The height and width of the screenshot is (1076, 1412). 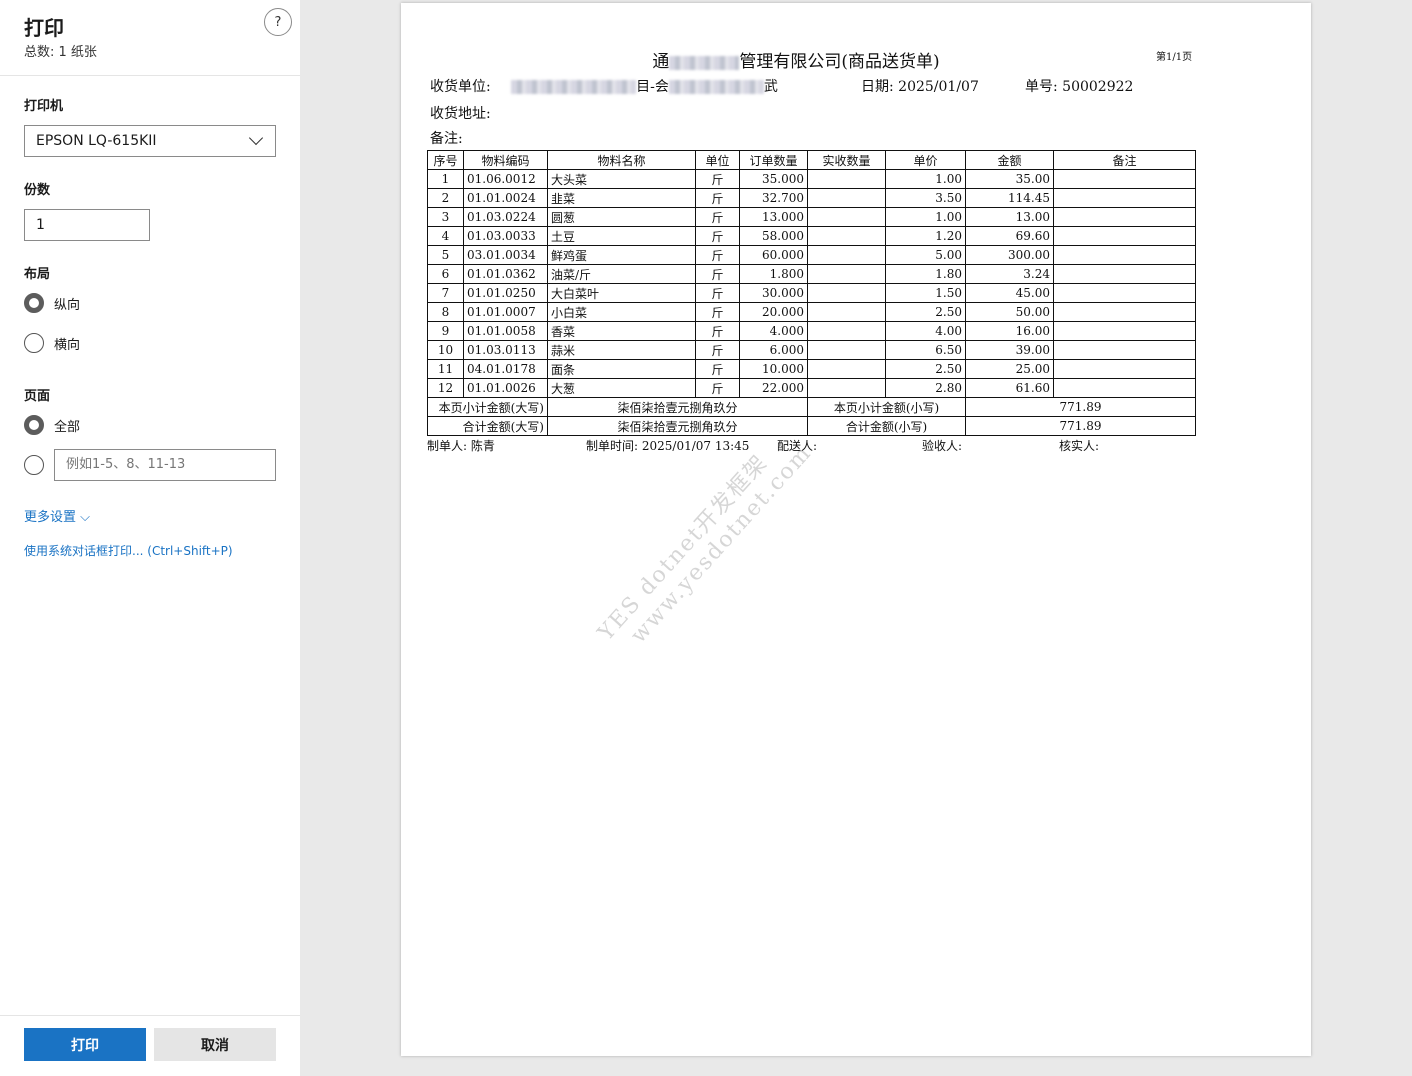 What do you see at coordinates (60, 52) in the screenshot?
I see `sheet-count: 总数: 1 纸张` at bounding box center [60, 52].